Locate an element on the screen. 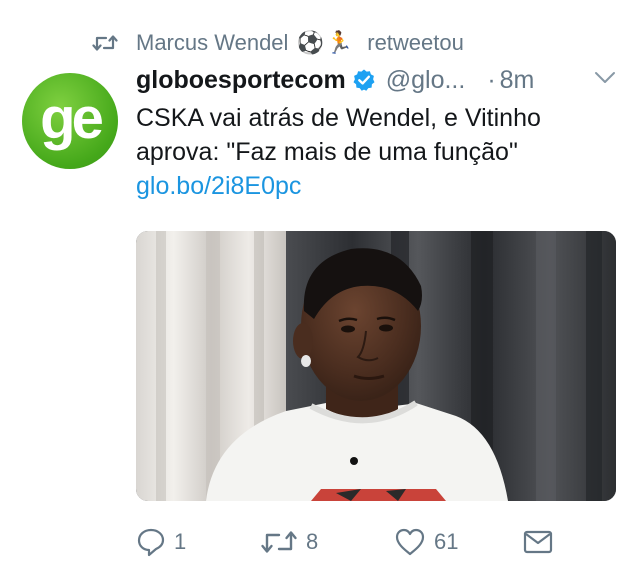  retweet-count: 8 is located at coordinates (312, 541).